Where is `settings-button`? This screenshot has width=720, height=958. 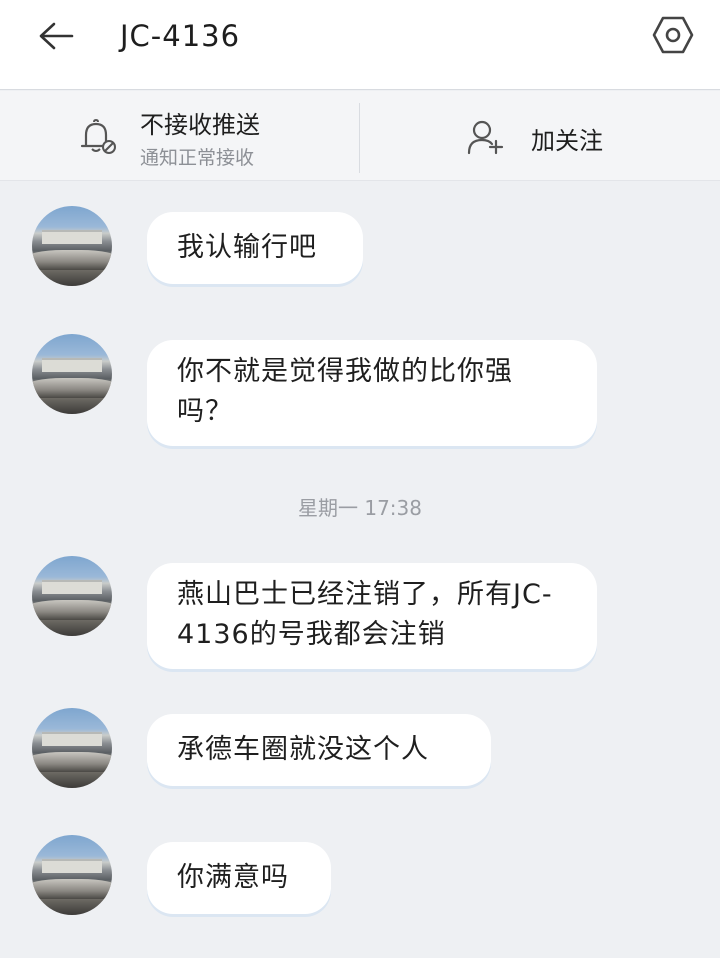
settings-button is located at coordinates (673, 35).